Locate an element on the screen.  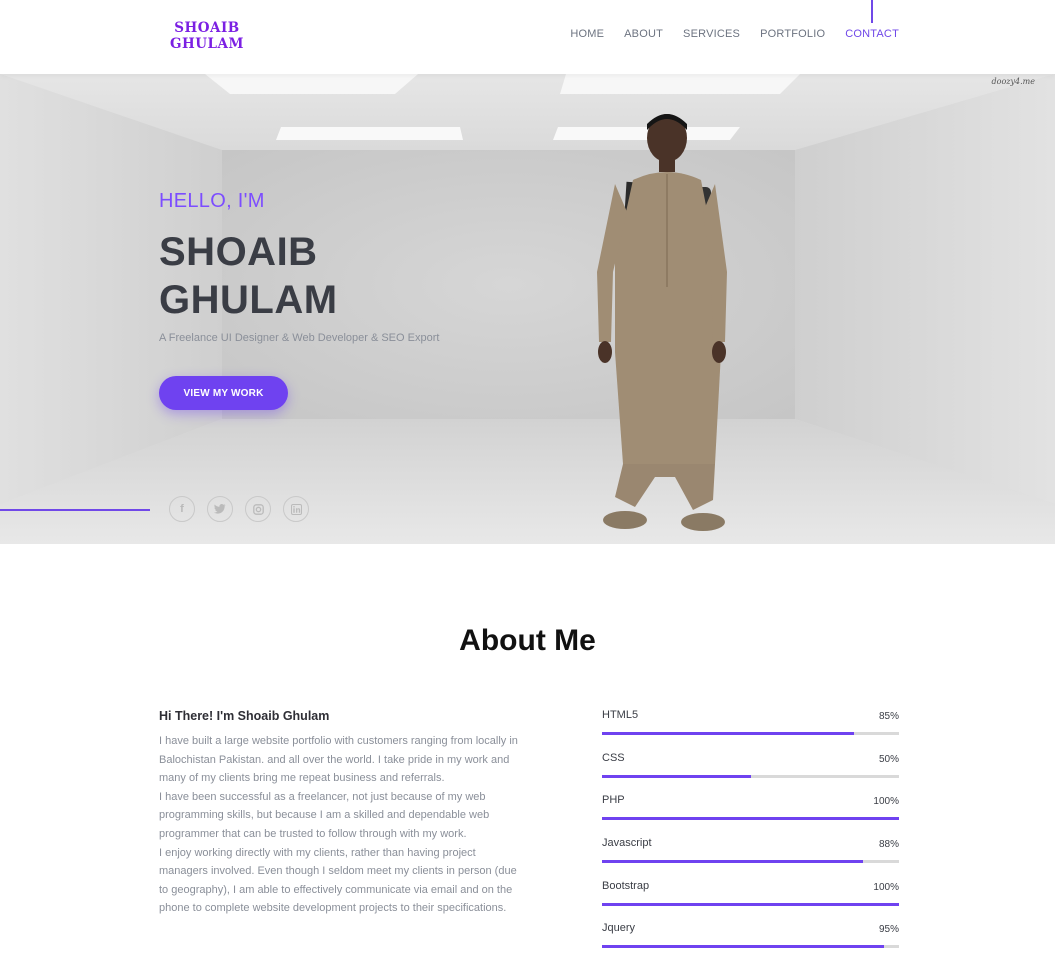
person-photo is located at coordinates (662, 322).